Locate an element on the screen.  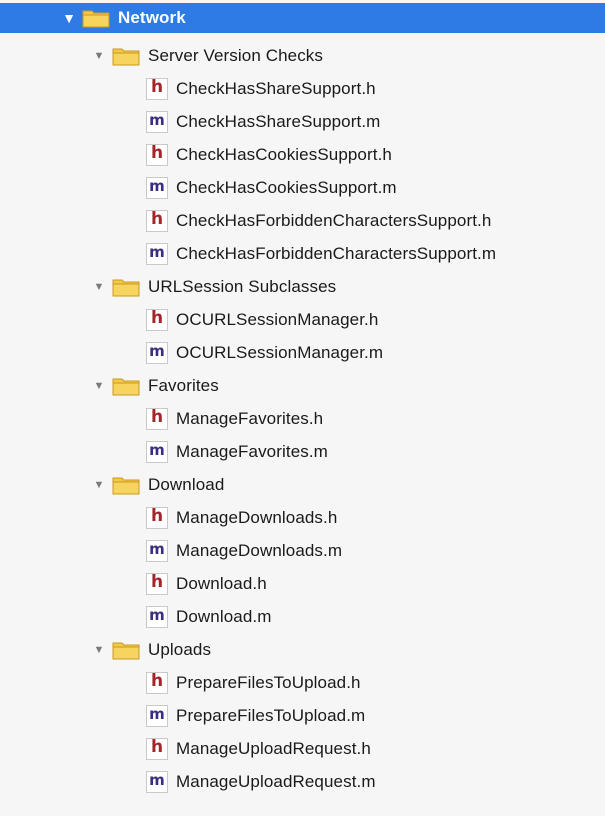
group-label: Uploads is located at coordinates (180, 649).